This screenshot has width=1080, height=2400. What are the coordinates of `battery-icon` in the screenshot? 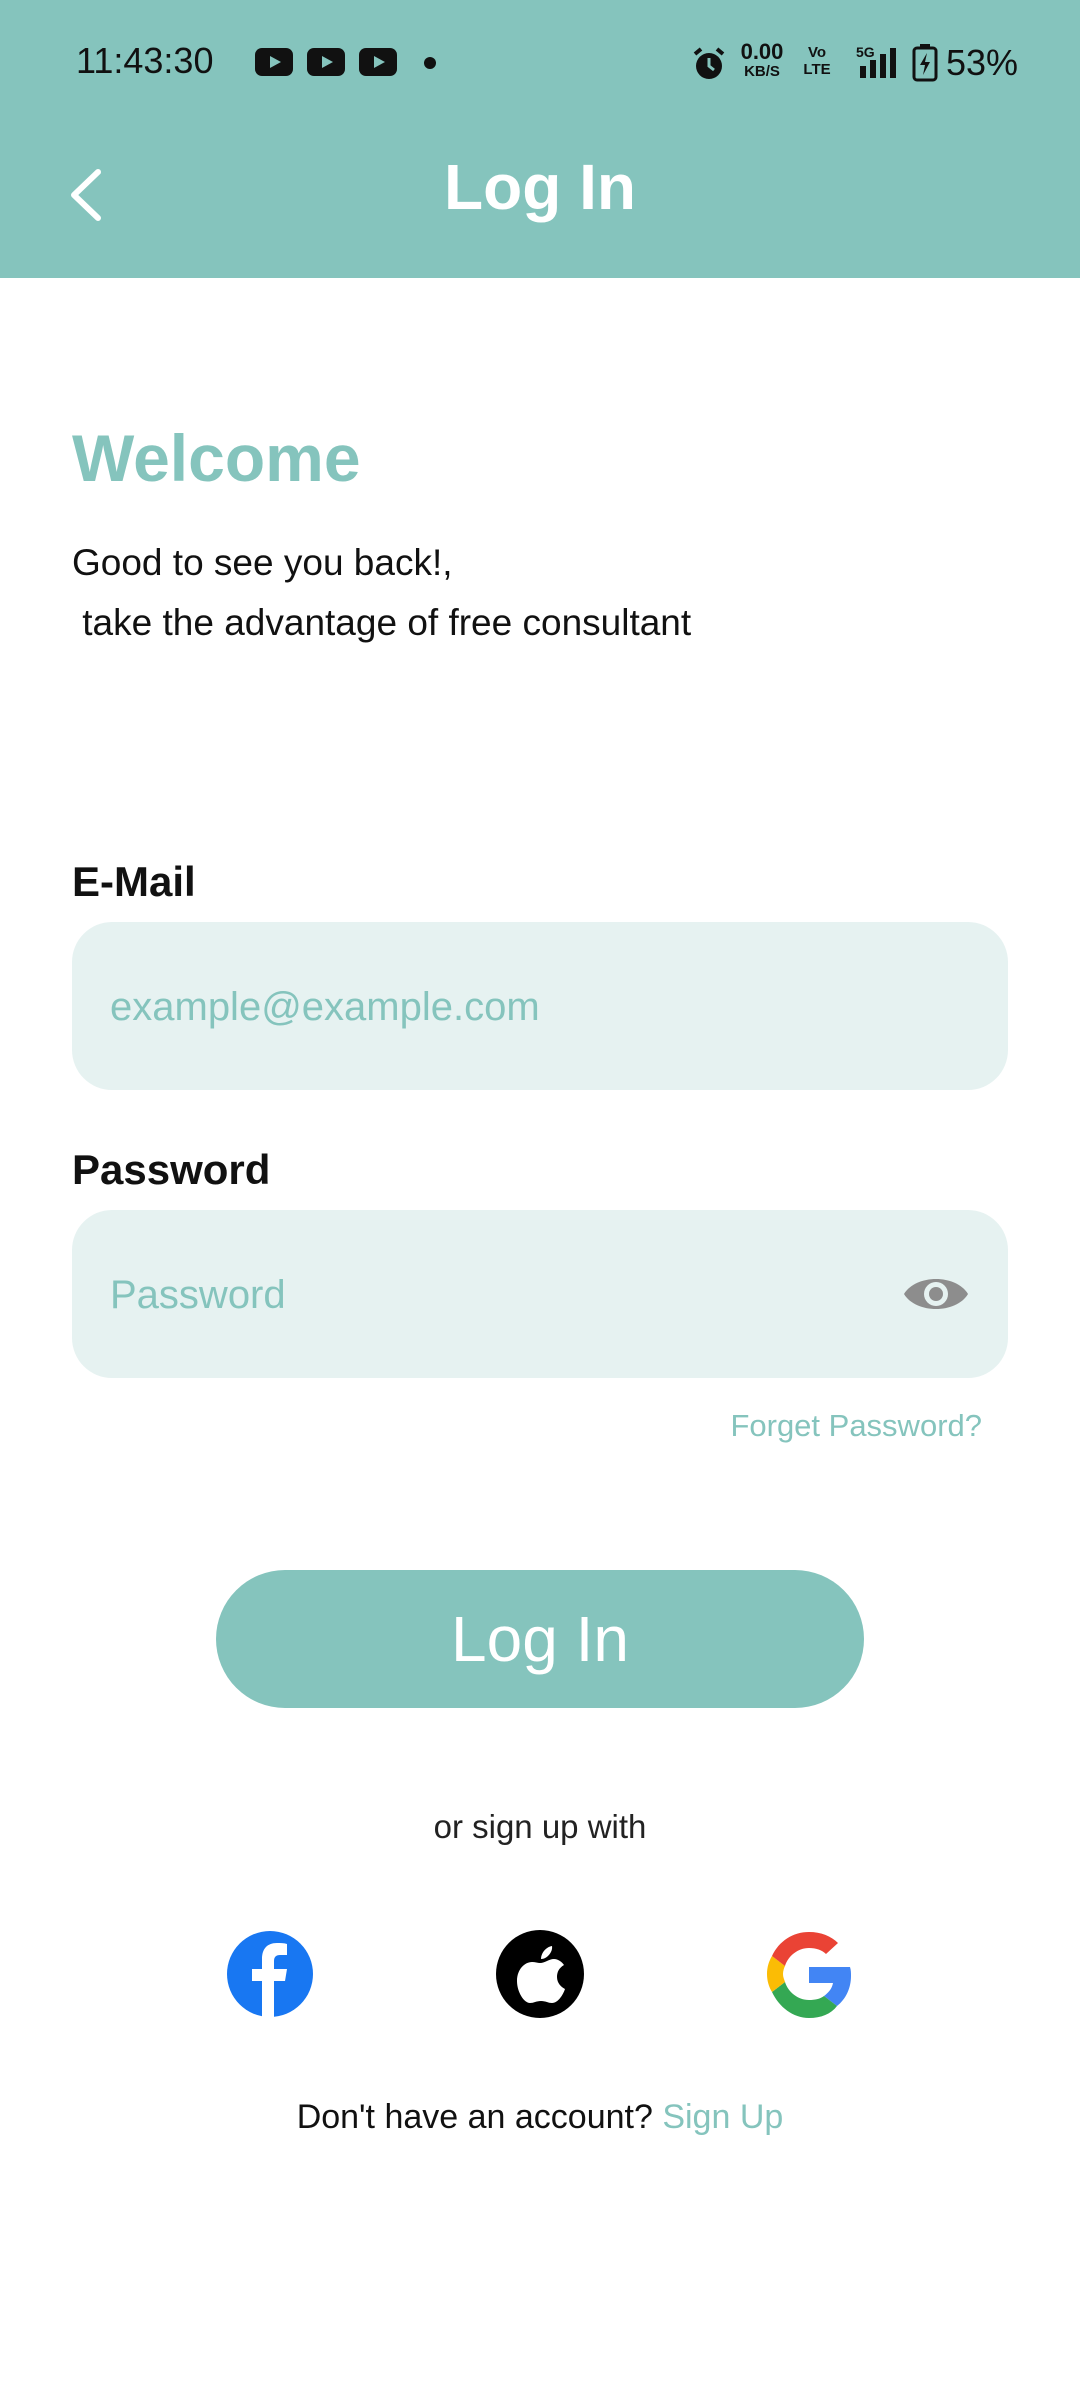 It's located at (925, 63).